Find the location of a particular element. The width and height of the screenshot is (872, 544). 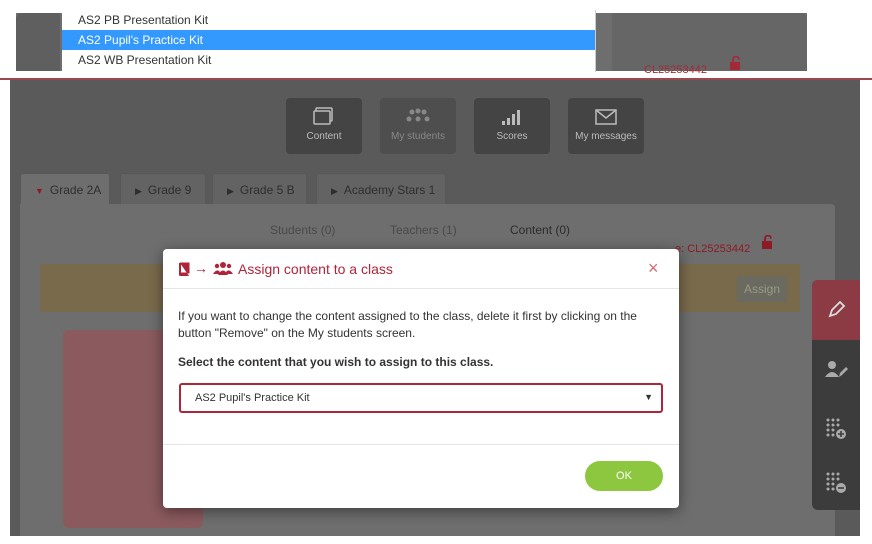

modal-title: Assign content to a class is located at coordinates (315, 269).